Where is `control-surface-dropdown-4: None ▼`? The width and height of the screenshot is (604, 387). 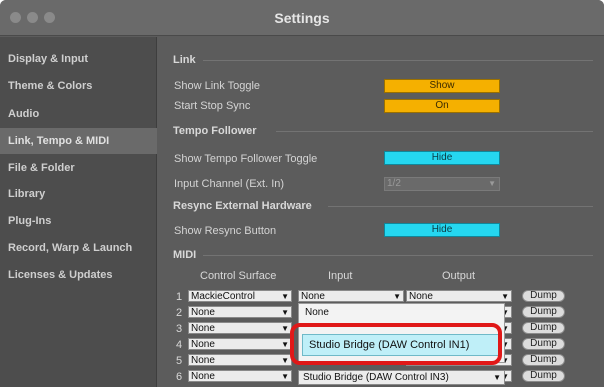 control-surface-dropdown-4: None ▼ is located at coordinates (240, 344).